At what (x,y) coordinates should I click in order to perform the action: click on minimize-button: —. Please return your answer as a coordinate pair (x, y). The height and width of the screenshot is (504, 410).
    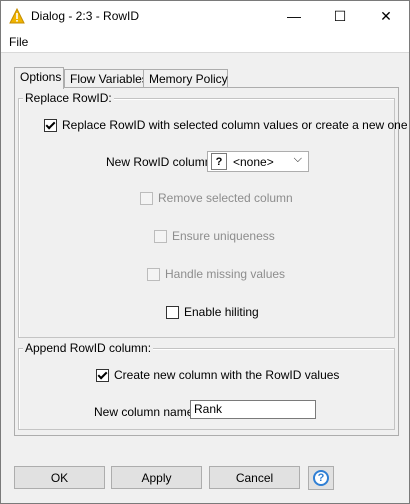
    Looking at the image, I should click on (294, 16).